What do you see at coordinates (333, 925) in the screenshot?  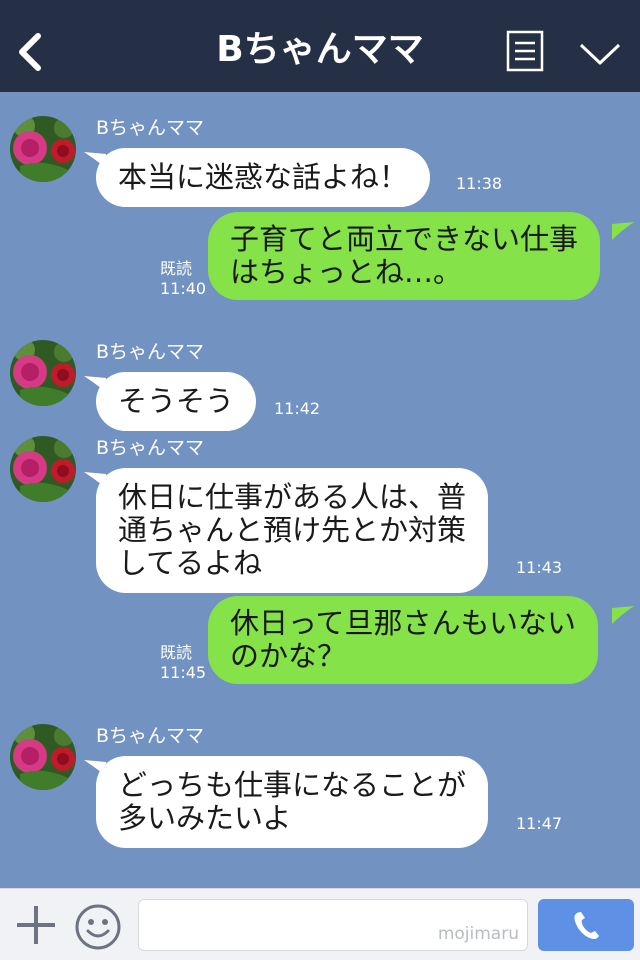 I see `message-input: mojimaru` at bounding box center [333, 925].